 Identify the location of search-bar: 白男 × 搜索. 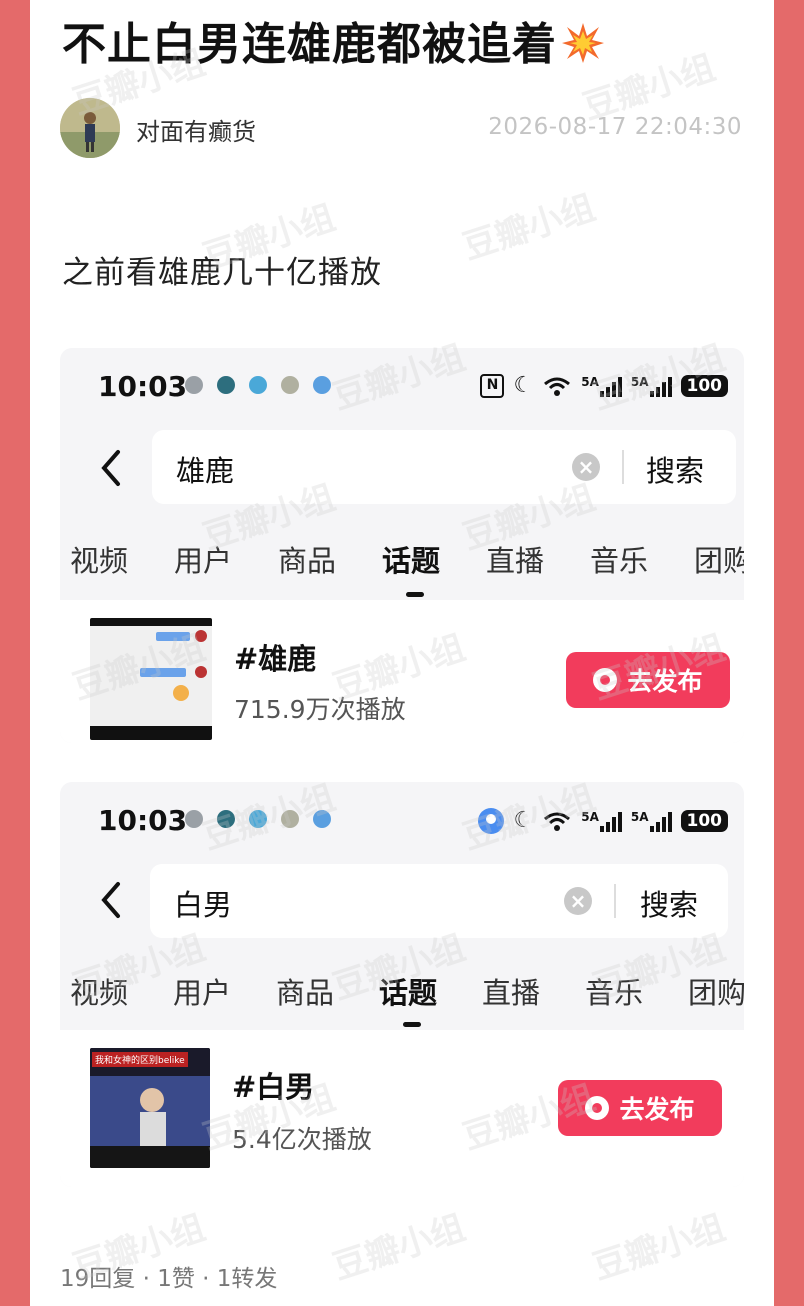
(439, 901).